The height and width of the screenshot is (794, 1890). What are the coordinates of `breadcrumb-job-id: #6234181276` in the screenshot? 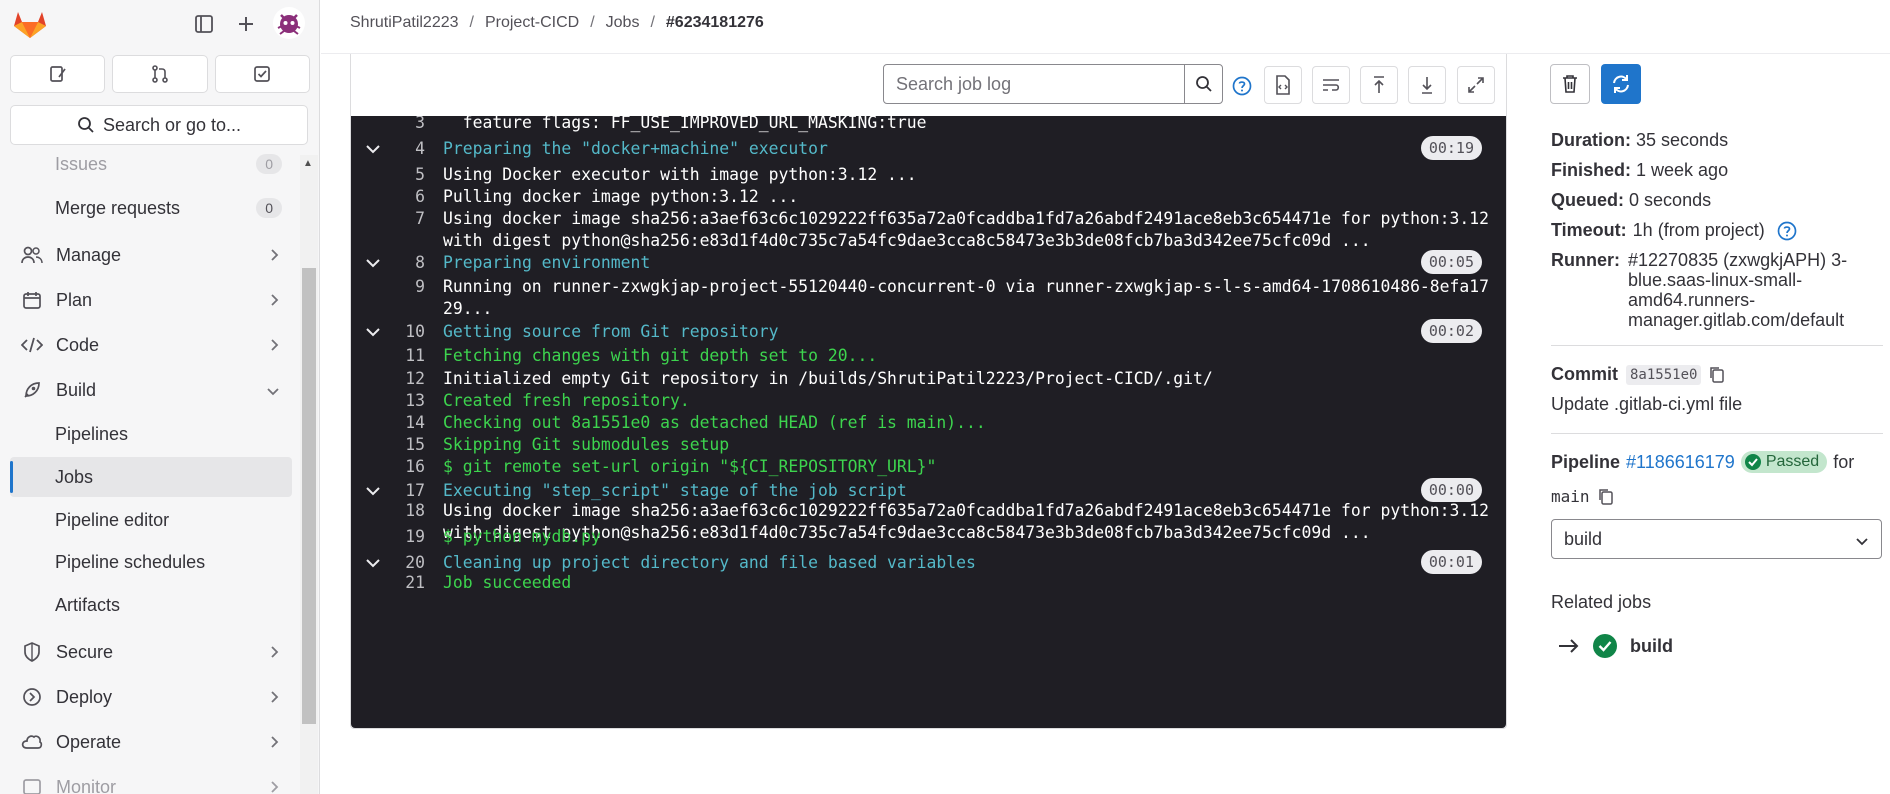 It's located at (715, 23).